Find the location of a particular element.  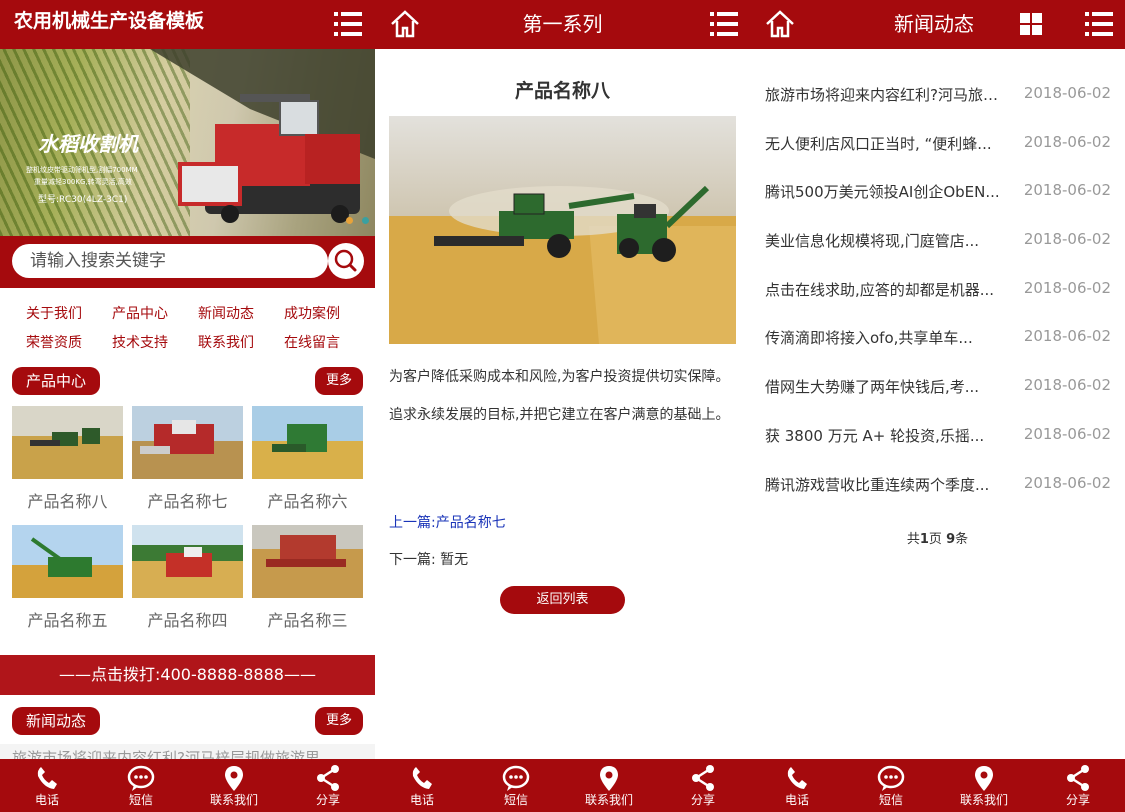

search-input is located at coordinates (170, 261).